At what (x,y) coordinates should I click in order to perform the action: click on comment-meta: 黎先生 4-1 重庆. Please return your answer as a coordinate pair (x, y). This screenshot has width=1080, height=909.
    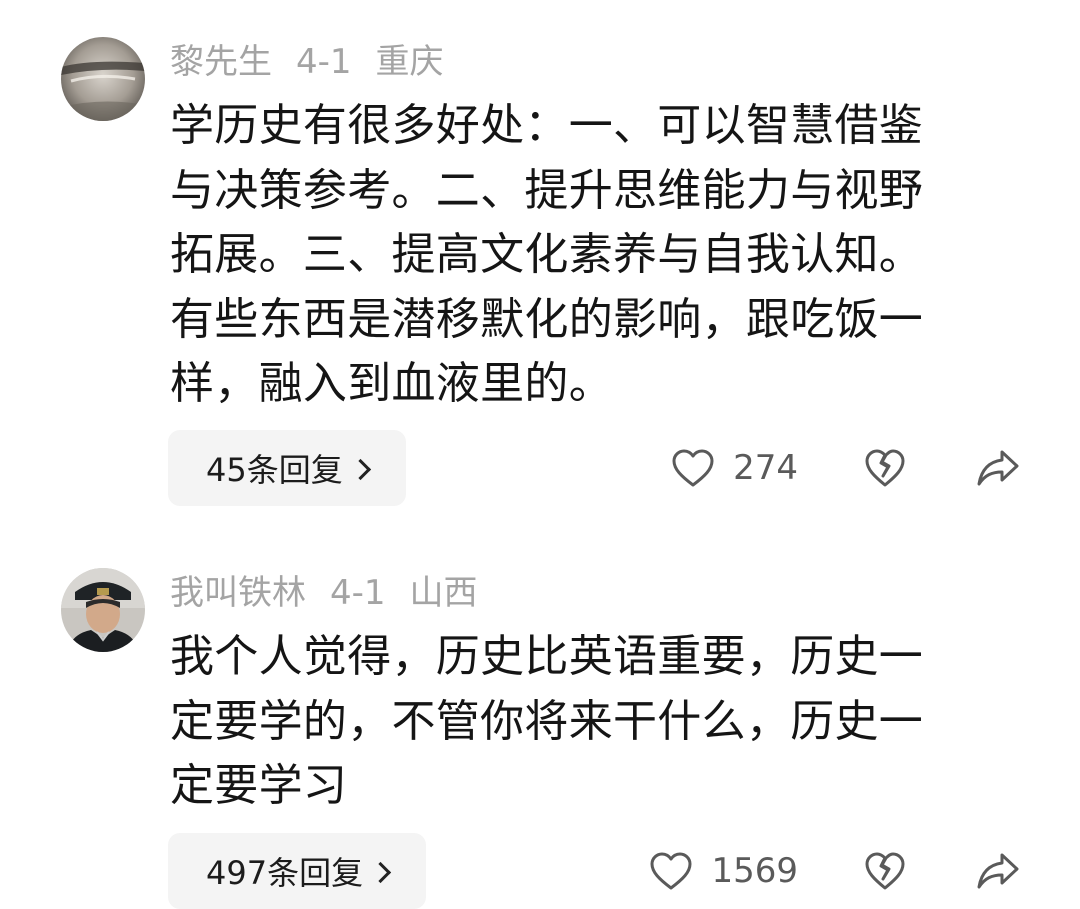
    Looking at the image, I should click on (319, 62).